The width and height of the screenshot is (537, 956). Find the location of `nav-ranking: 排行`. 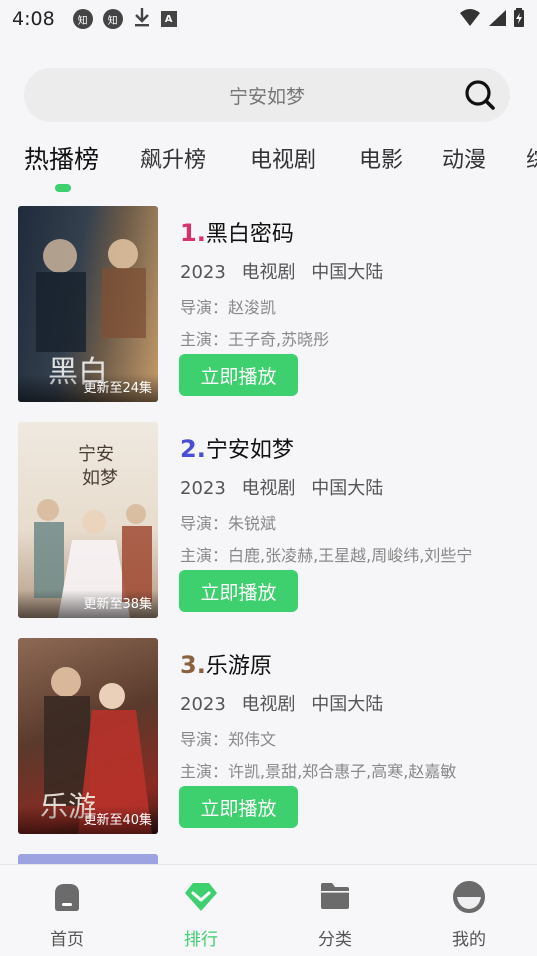

nav-ranking: 排行 is located at coordinates (201, 910).